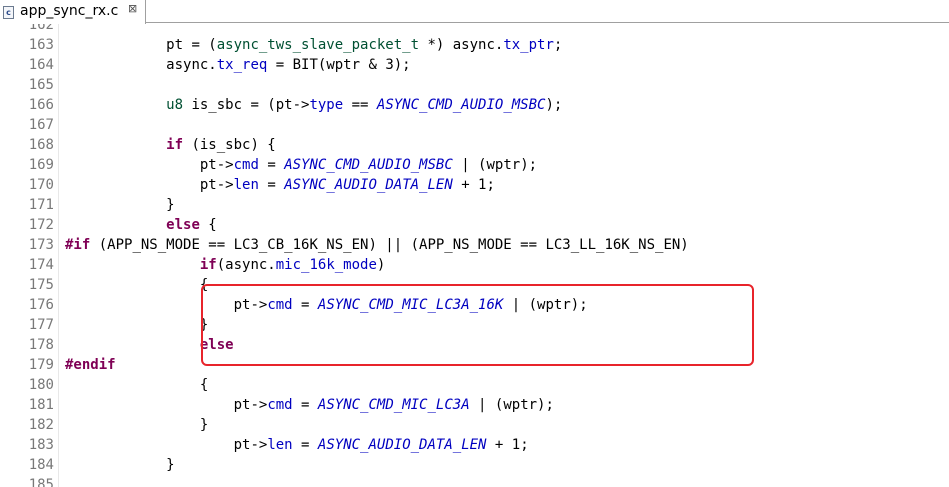 The image size is (949, 487). What do you see at coordinates (41, 465) in the screenshot?
I see `line-number: 184` at bounding box center [41, 465].